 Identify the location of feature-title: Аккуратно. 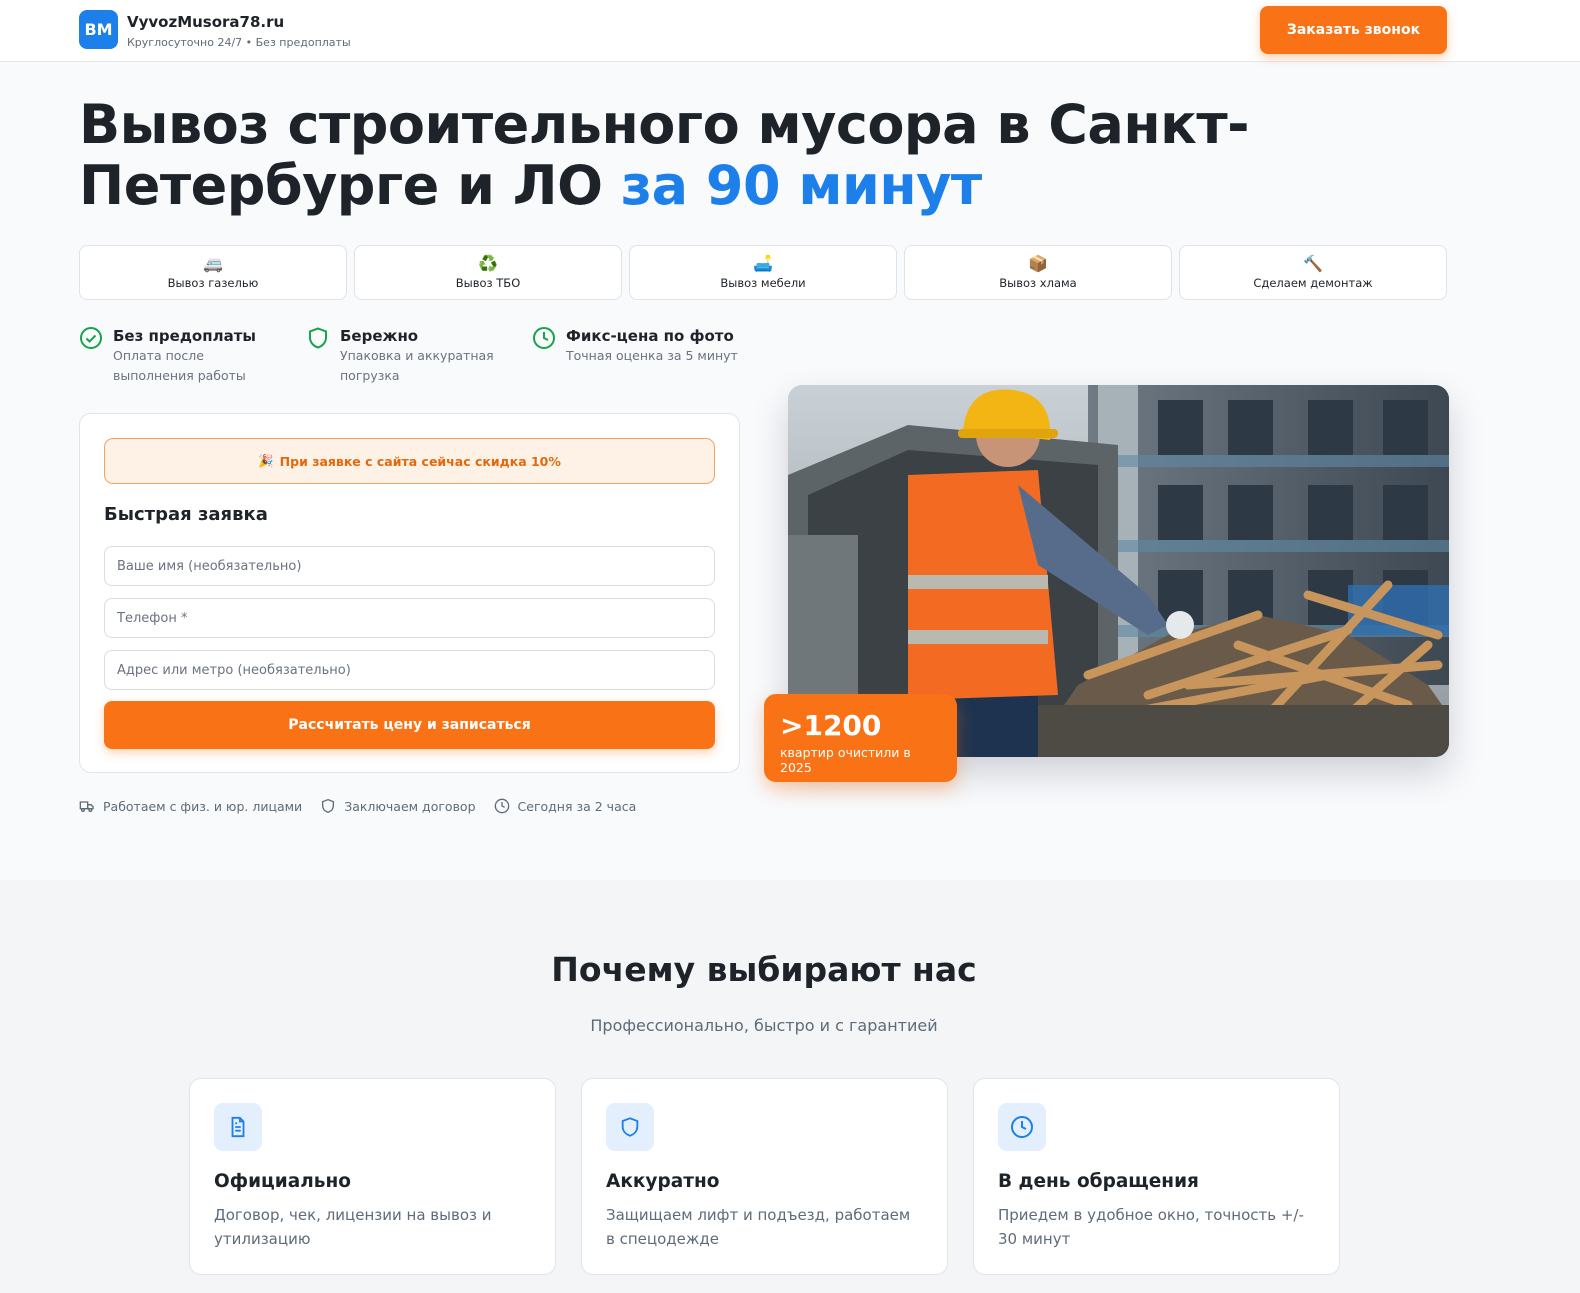
(663, 1181).